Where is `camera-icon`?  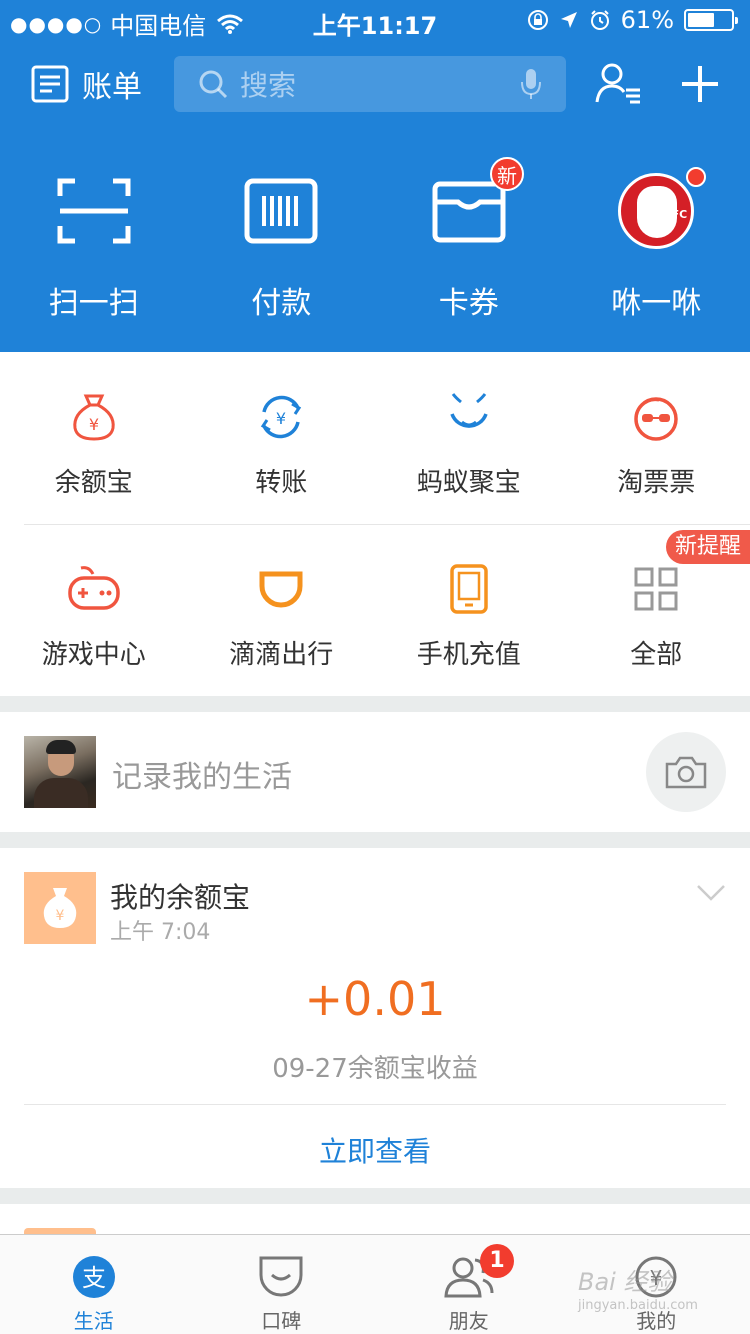 camera-icon is located at coordinates (686, 772).